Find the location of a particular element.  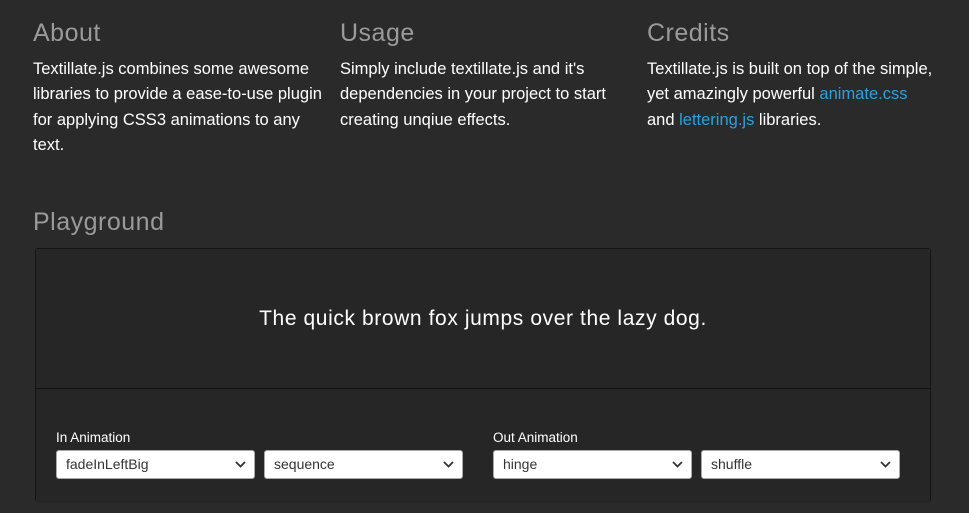

about-heading: About is located at coordinates (67, 33).